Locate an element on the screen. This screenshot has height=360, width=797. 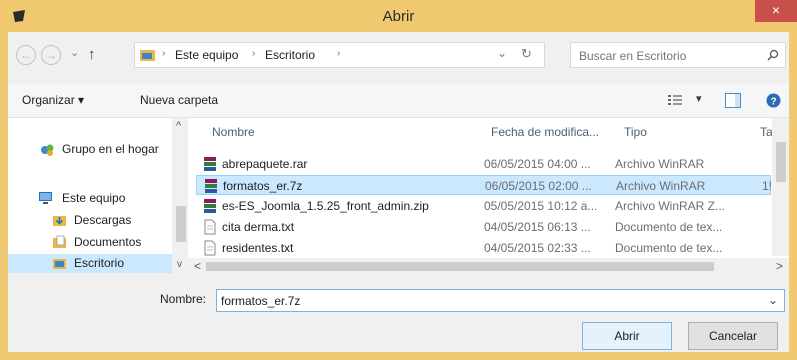
scroll-left-button: < is located at coordinates (197, 266).